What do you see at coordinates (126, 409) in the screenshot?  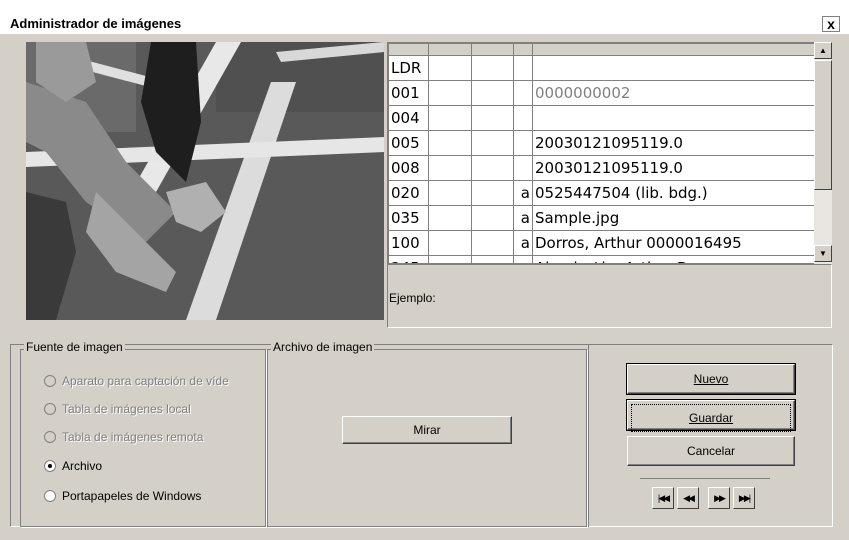 I see `source-option-label: Tabla de imágenes local` at bounding box center [126, 409].